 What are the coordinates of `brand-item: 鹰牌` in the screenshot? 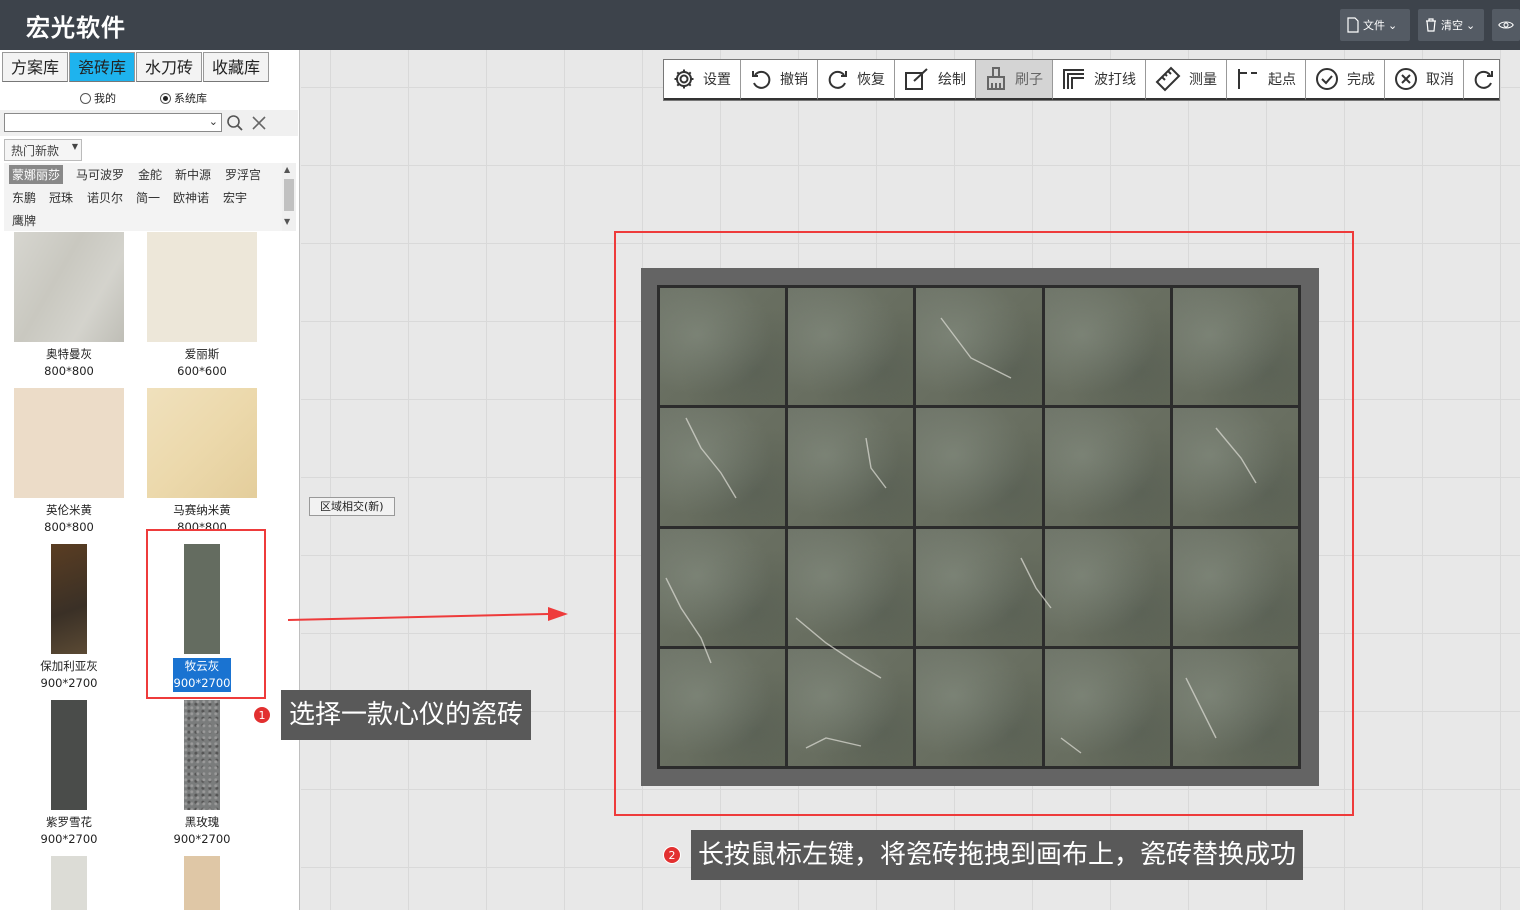 It's located at (24, 220).